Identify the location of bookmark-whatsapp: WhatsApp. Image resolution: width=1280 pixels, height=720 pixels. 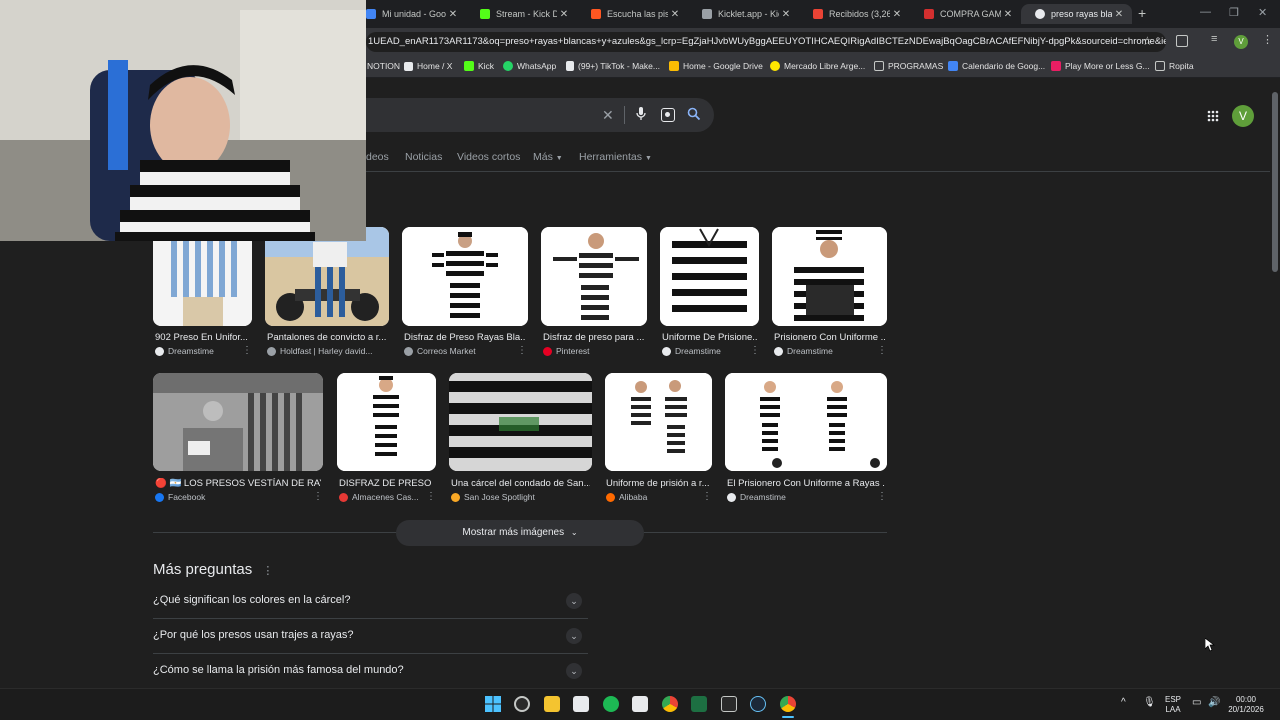
(529, 66).